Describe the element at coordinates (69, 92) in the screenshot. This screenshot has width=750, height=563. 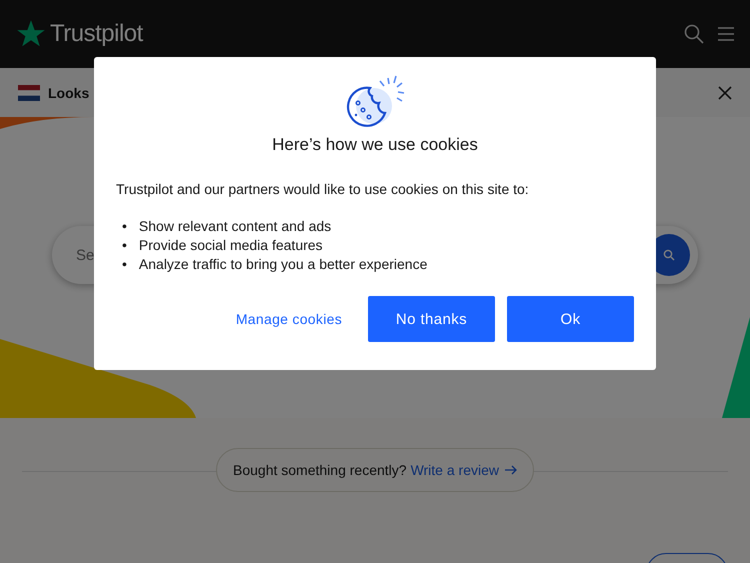
I see `banner-text: Looks` at that location.